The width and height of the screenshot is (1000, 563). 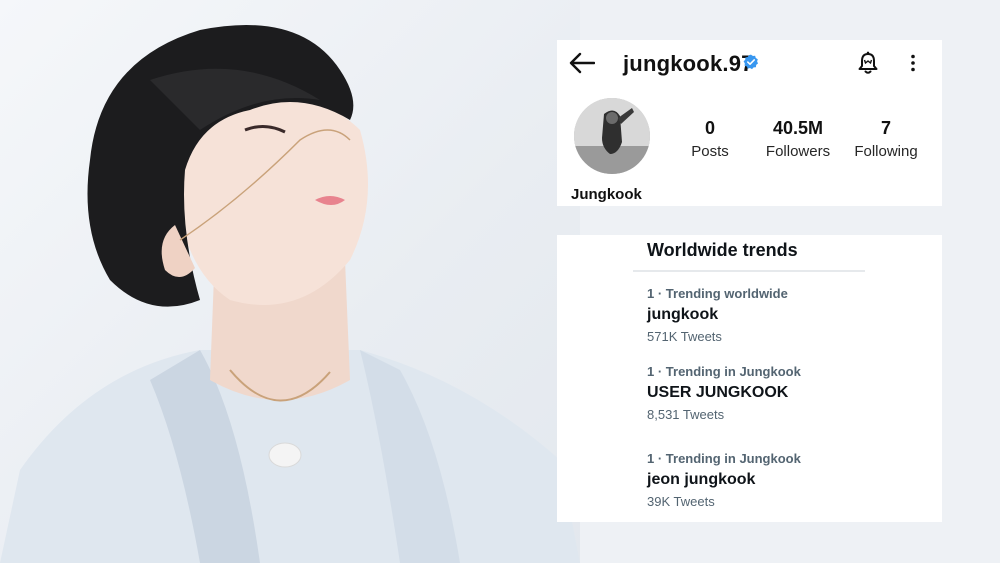 What do you see at coordinates (913, 63) in the screenshot?
I see `more-vertical-icon` at bounding box center [913, 63].